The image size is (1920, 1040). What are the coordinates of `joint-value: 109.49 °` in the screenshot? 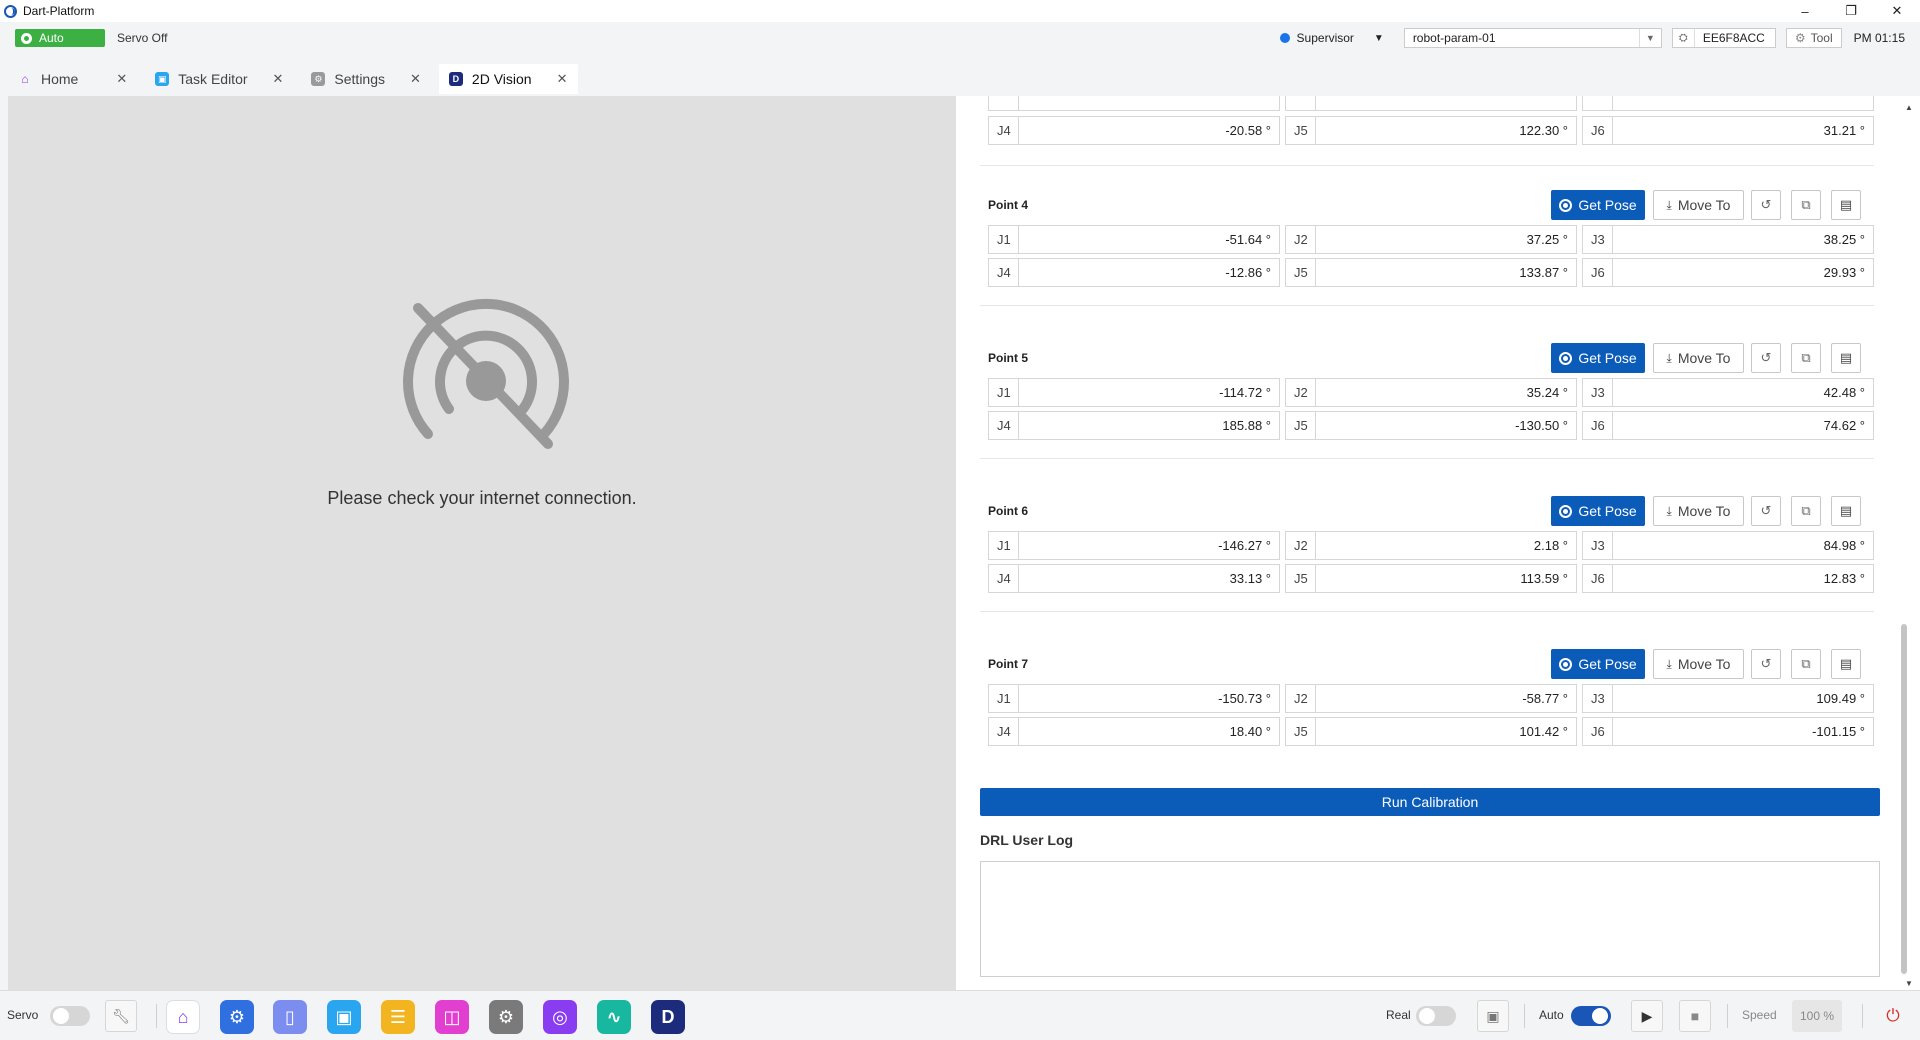 It's located at (1743, 698).